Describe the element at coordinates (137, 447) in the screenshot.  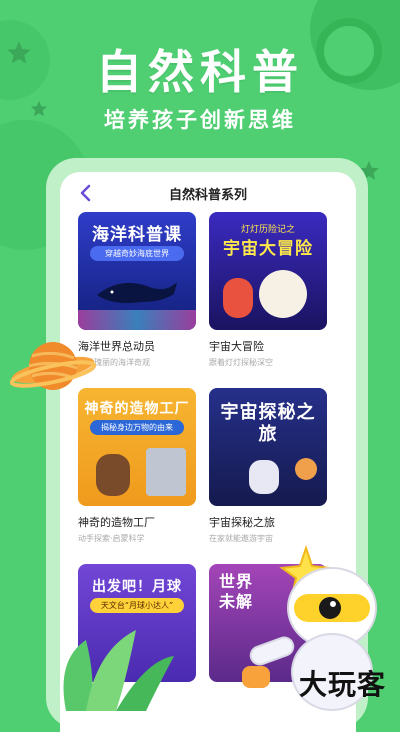
I see `cover-image-factory: 神奇的造物工厂 揭秘身边万物的由来` at that location.